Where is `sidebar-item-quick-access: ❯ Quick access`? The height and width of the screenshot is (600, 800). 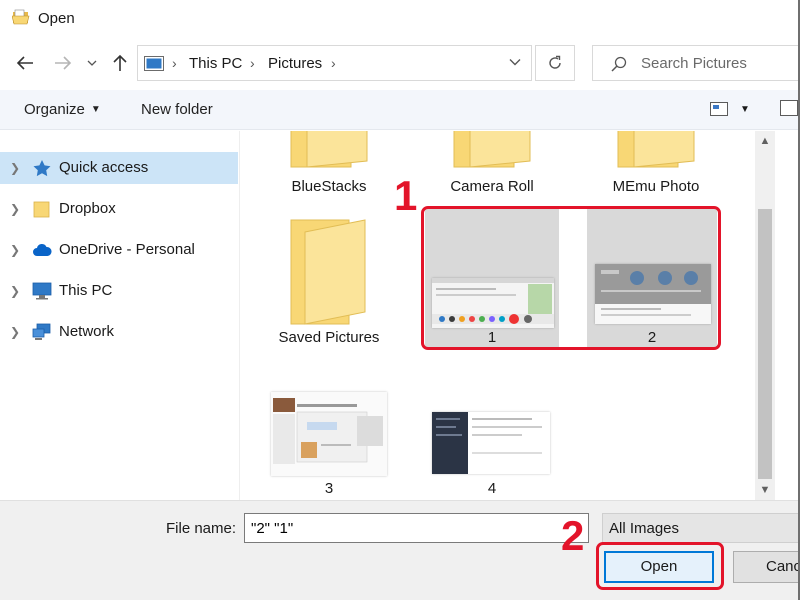
sidebar-item-quick-access: ❯ Quick access is located at coordinates (119, 168).